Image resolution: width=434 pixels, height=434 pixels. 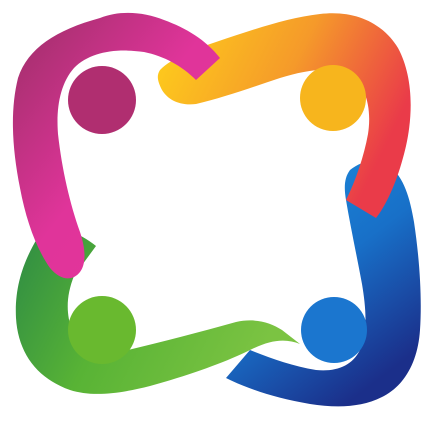 What do you see at coordinates (333, 98) in the screenshot?
I see `top-right-head-icon` at bounding box center [333, 98].